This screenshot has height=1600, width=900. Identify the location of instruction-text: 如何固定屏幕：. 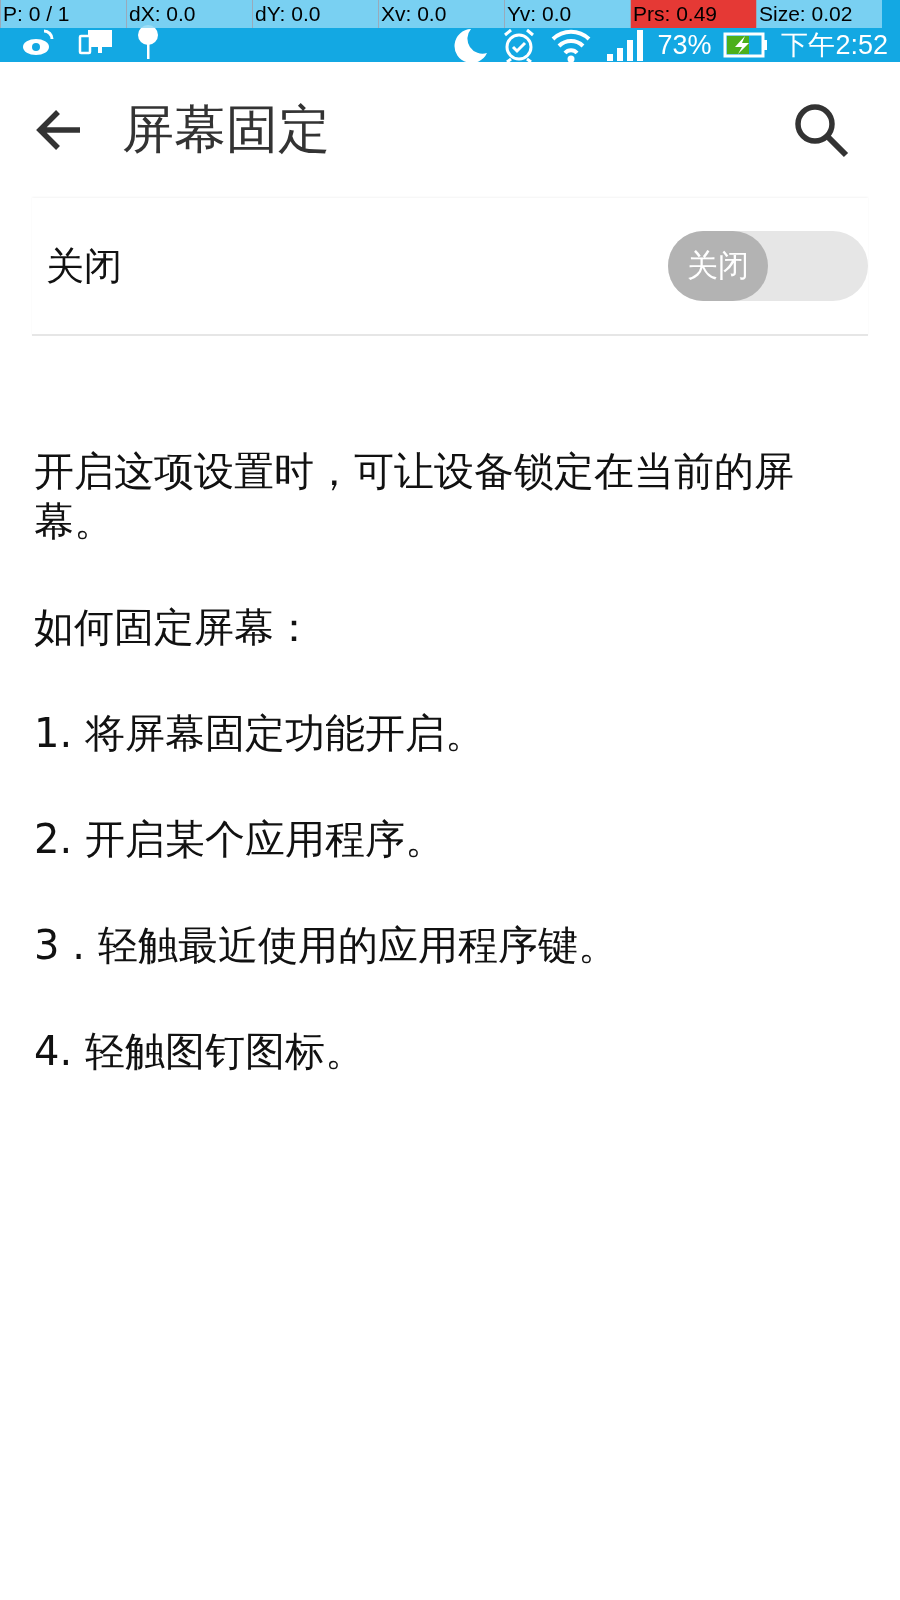
(174, 627).